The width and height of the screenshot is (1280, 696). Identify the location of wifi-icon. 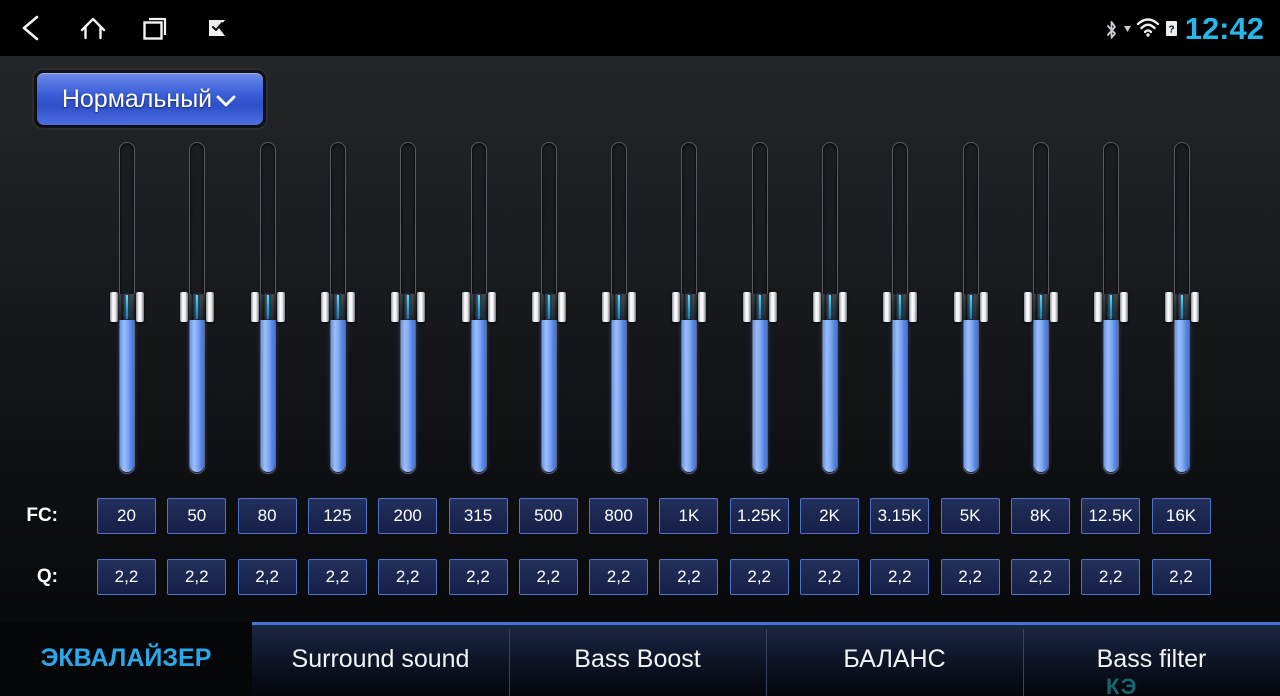
(1147, 27).